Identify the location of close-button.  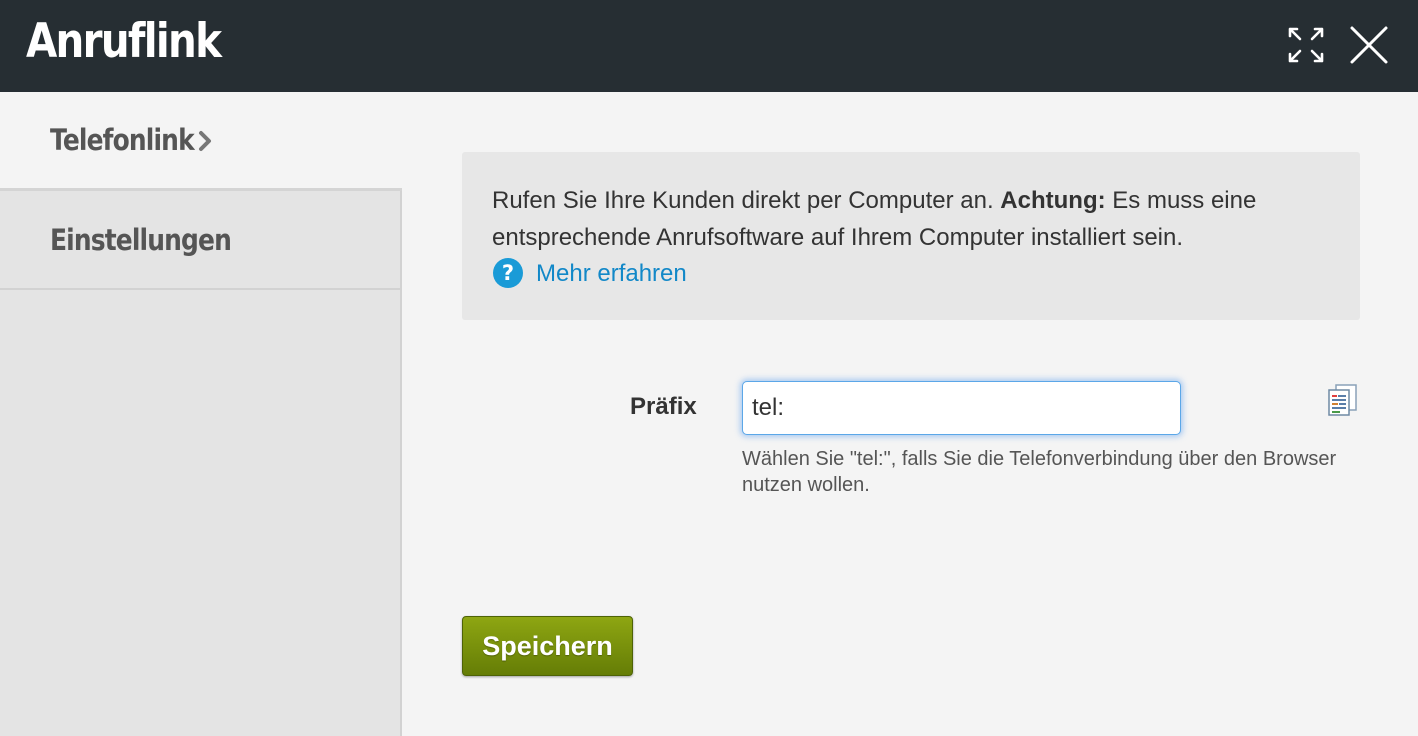
(1369, 45).